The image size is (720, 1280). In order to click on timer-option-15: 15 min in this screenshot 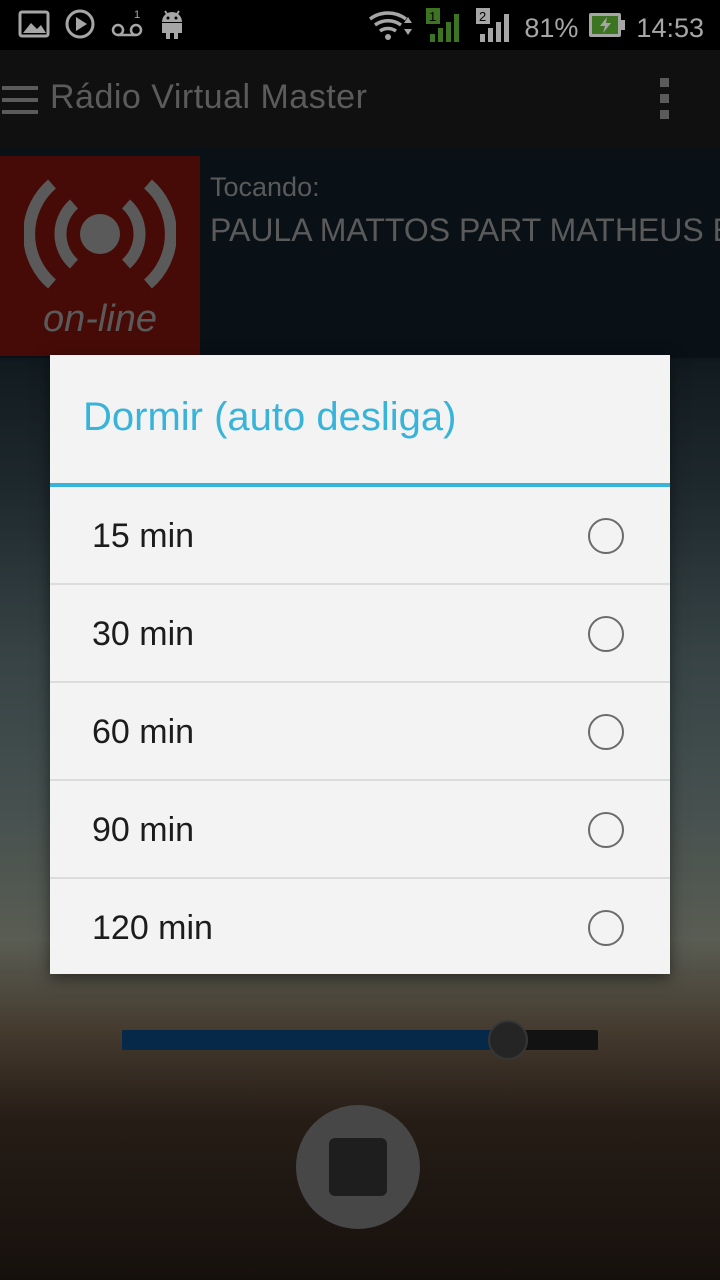, I will do `click(360, 536)`.